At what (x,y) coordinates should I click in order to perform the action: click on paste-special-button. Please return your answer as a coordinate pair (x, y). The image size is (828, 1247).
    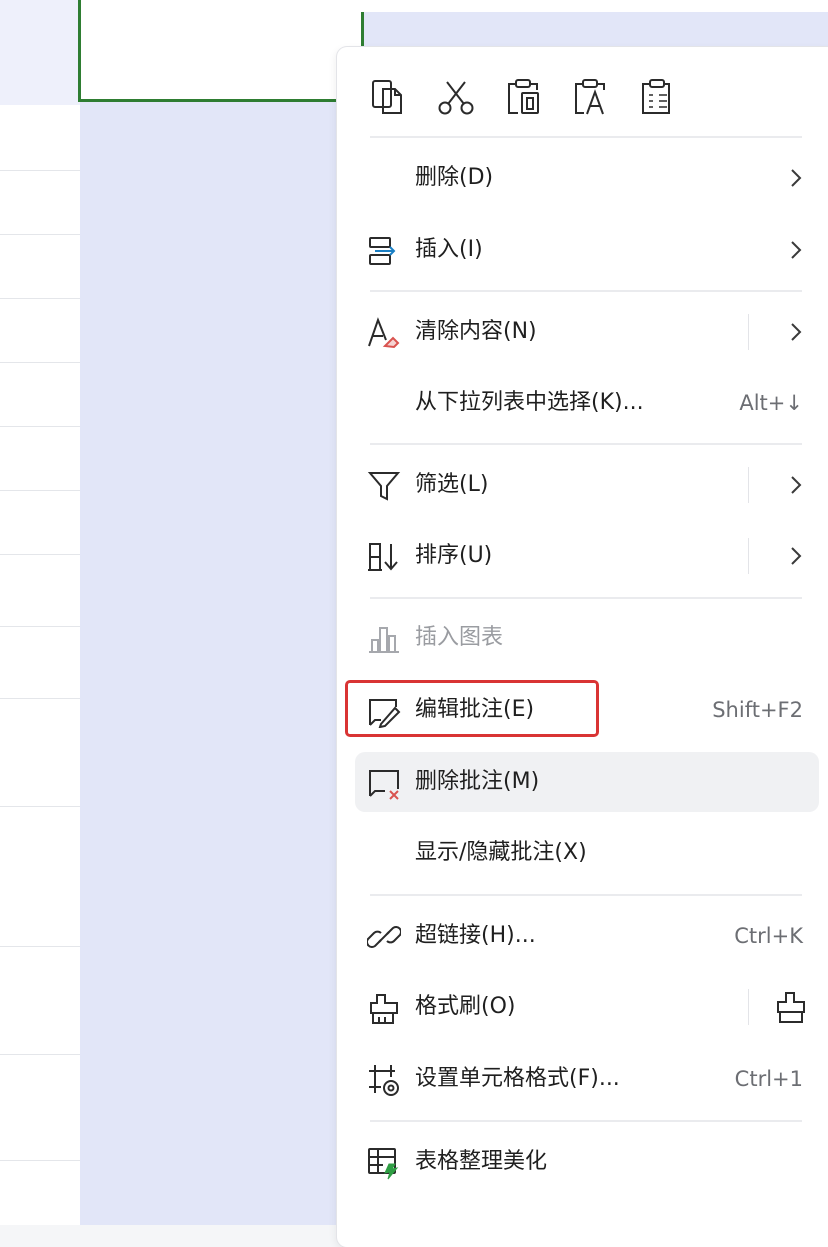
    Looking at the image, I should click on (657, 97).